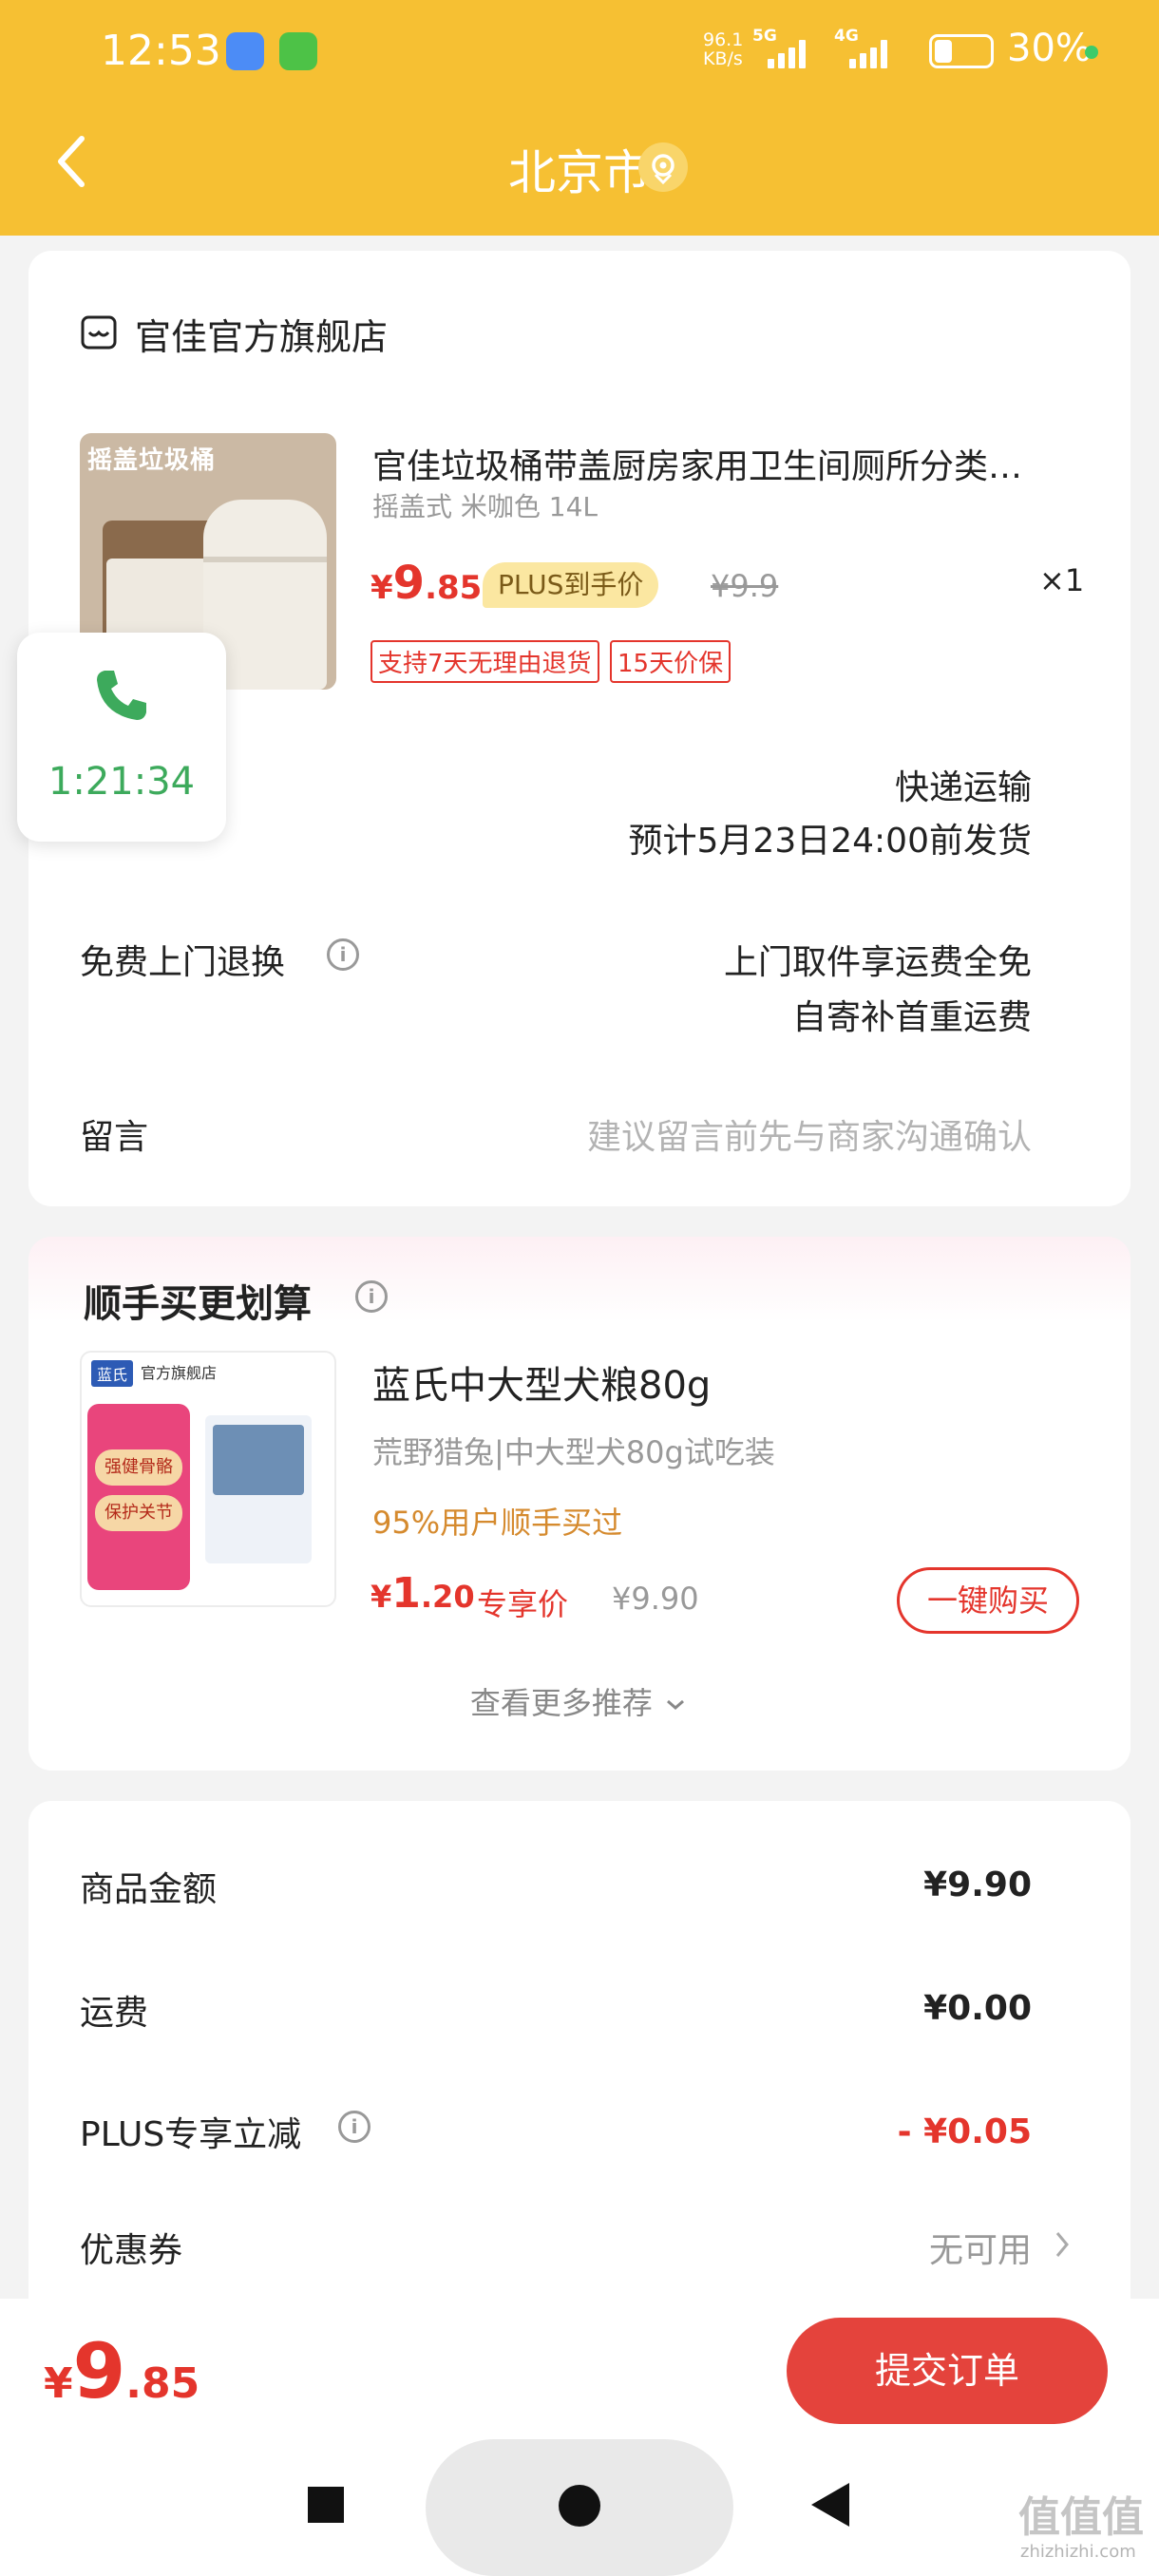  Describe the element at coordinates (138, 1467) in the screenshot. I see `addon-img-label1: 强健骨骼` at that location.